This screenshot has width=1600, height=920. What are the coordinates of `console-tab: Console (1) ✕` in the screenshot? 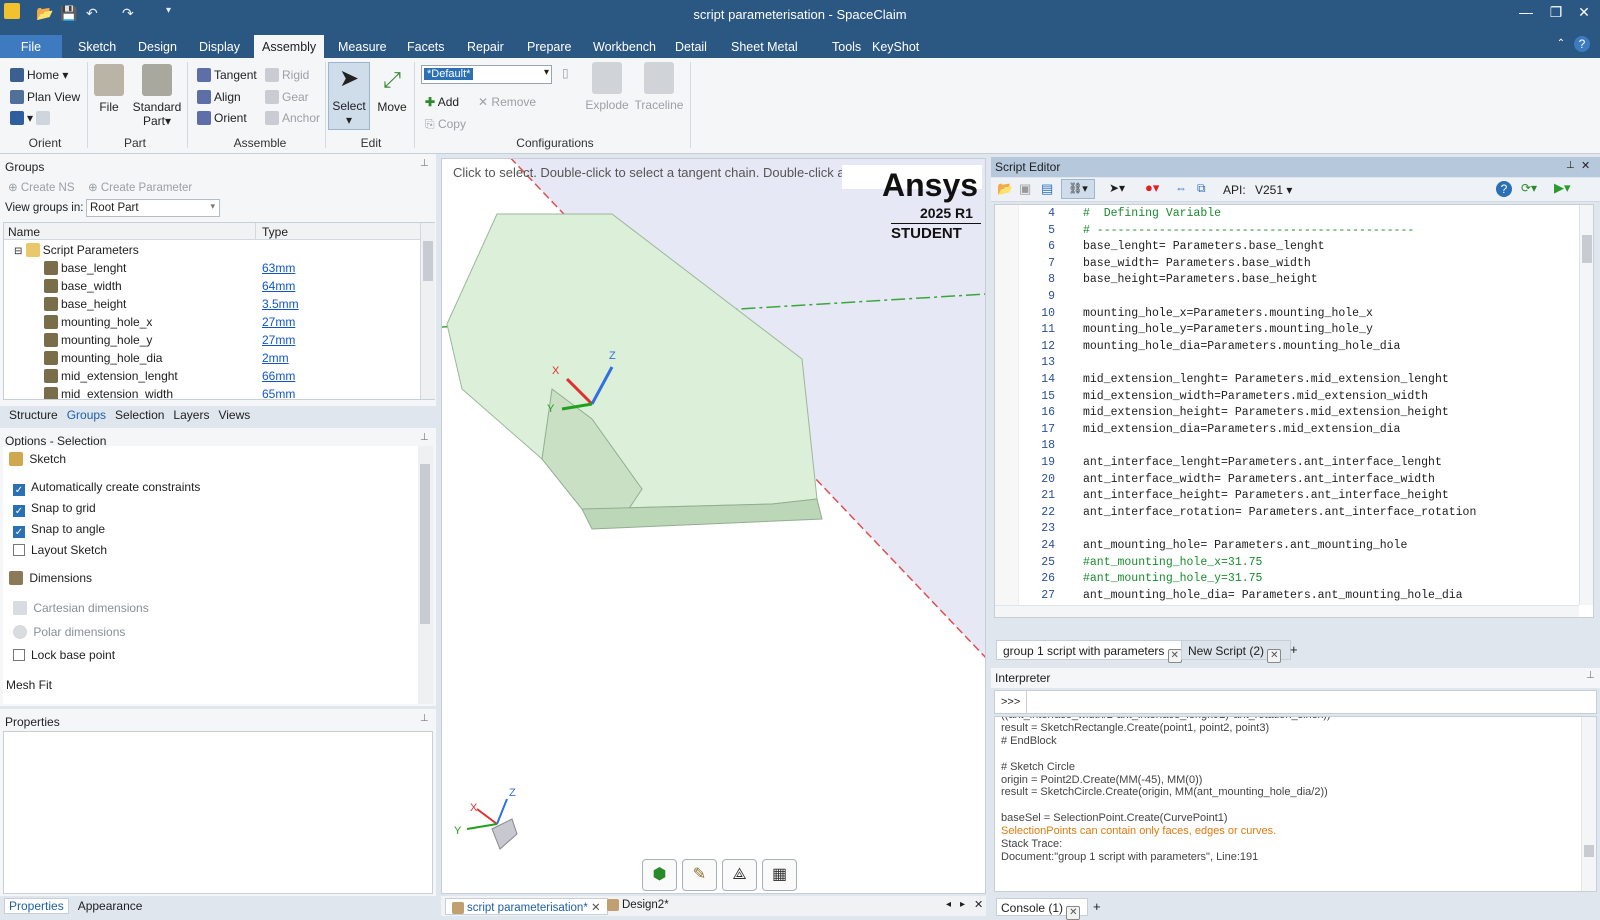 It's located at (1042, 909).